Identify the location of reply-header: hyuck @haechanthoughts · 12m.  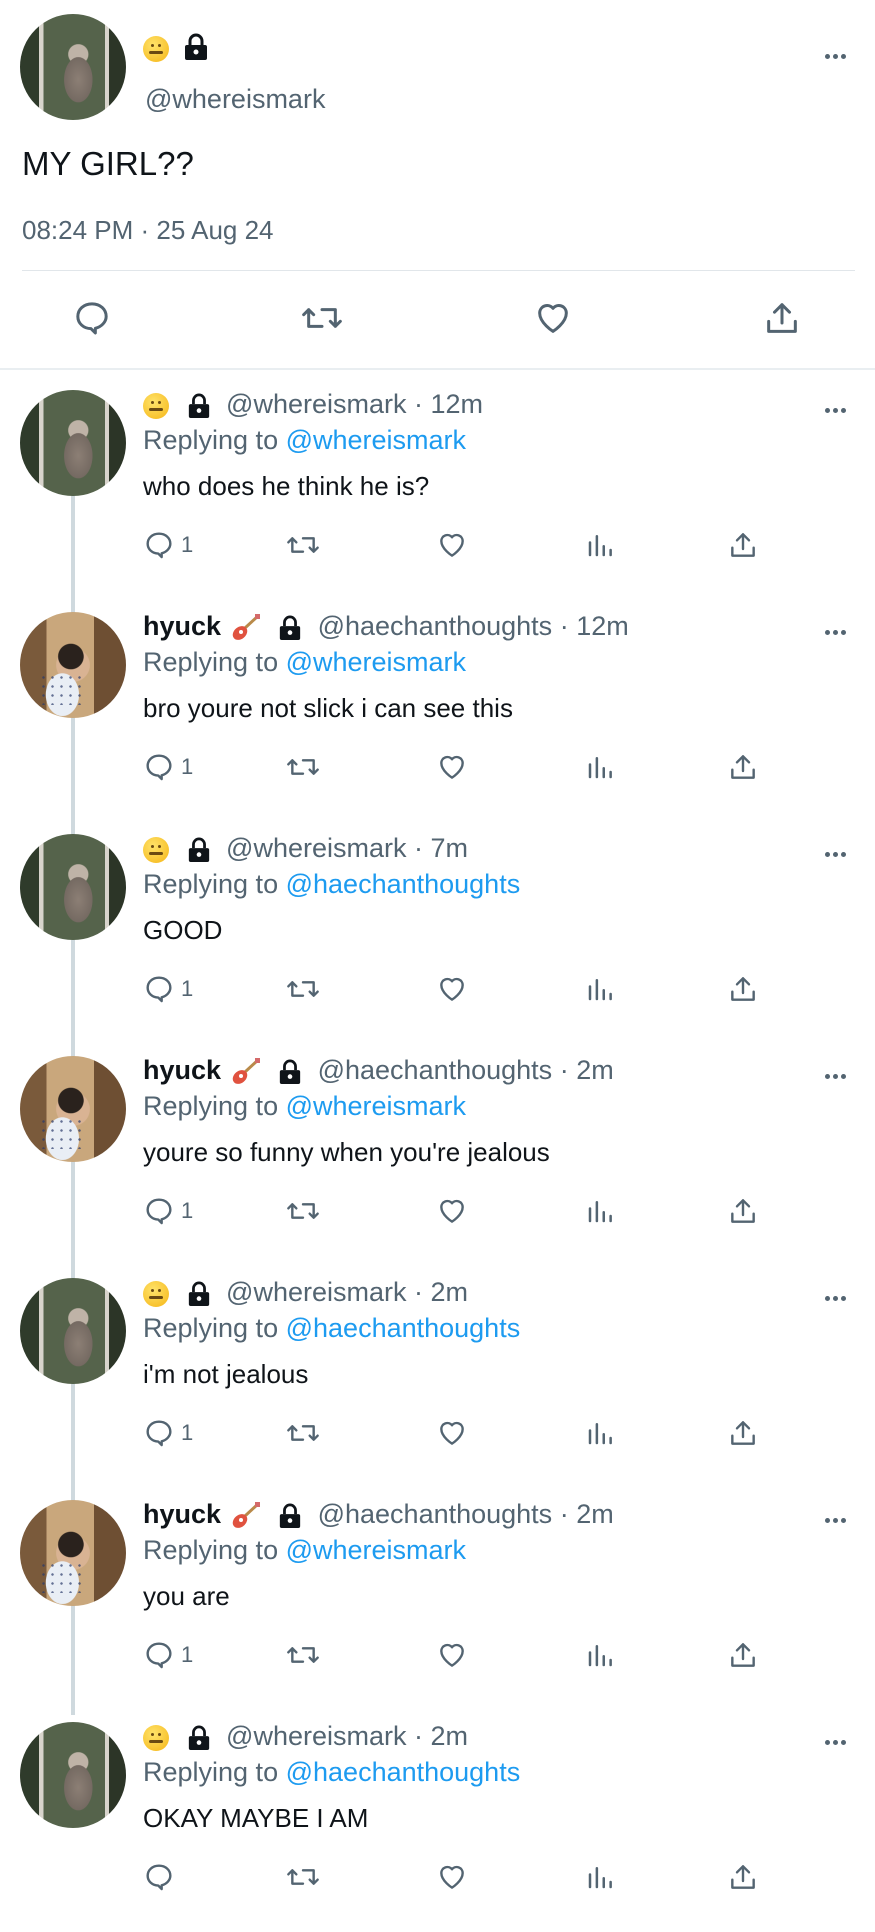
(386, 626).